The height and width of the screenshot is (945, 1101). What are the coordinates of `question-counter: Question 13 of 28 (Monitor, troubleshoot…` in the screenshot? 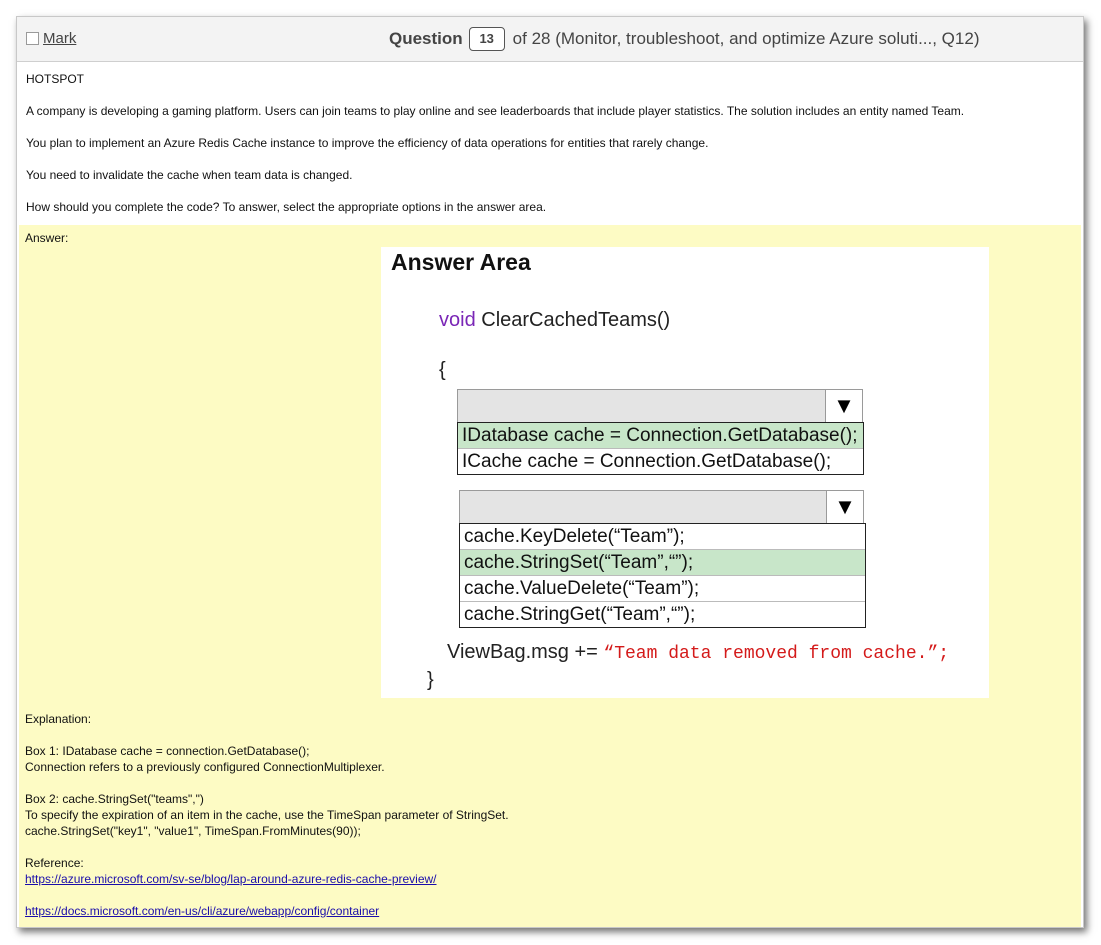 It's located at (684, 39).